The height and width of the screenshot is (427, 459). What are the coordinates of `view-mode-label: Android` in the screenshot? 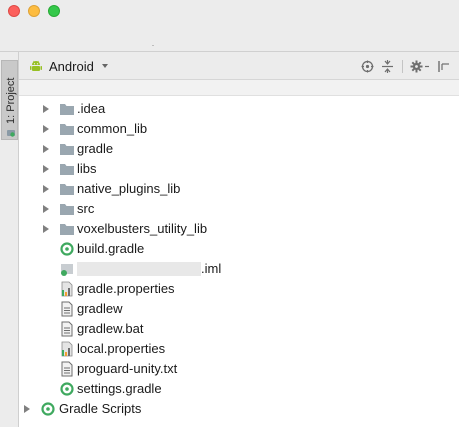 It's located at (71, 66).